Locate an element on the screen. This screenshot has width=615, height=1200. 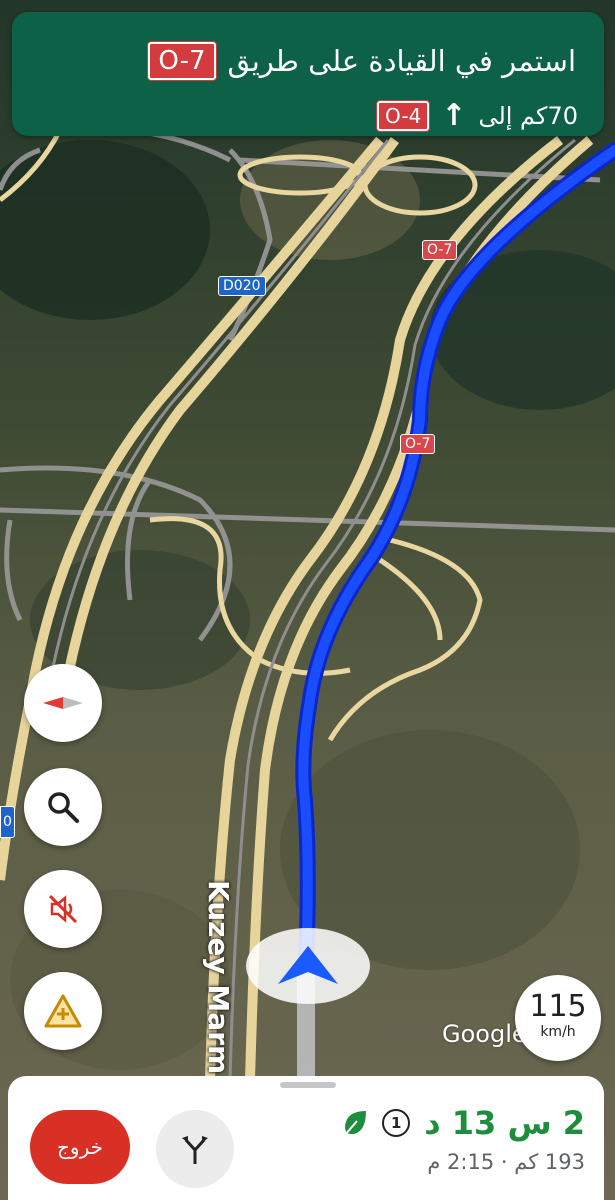
road-shield-edge: 0 is located at coordinates (7, 822).